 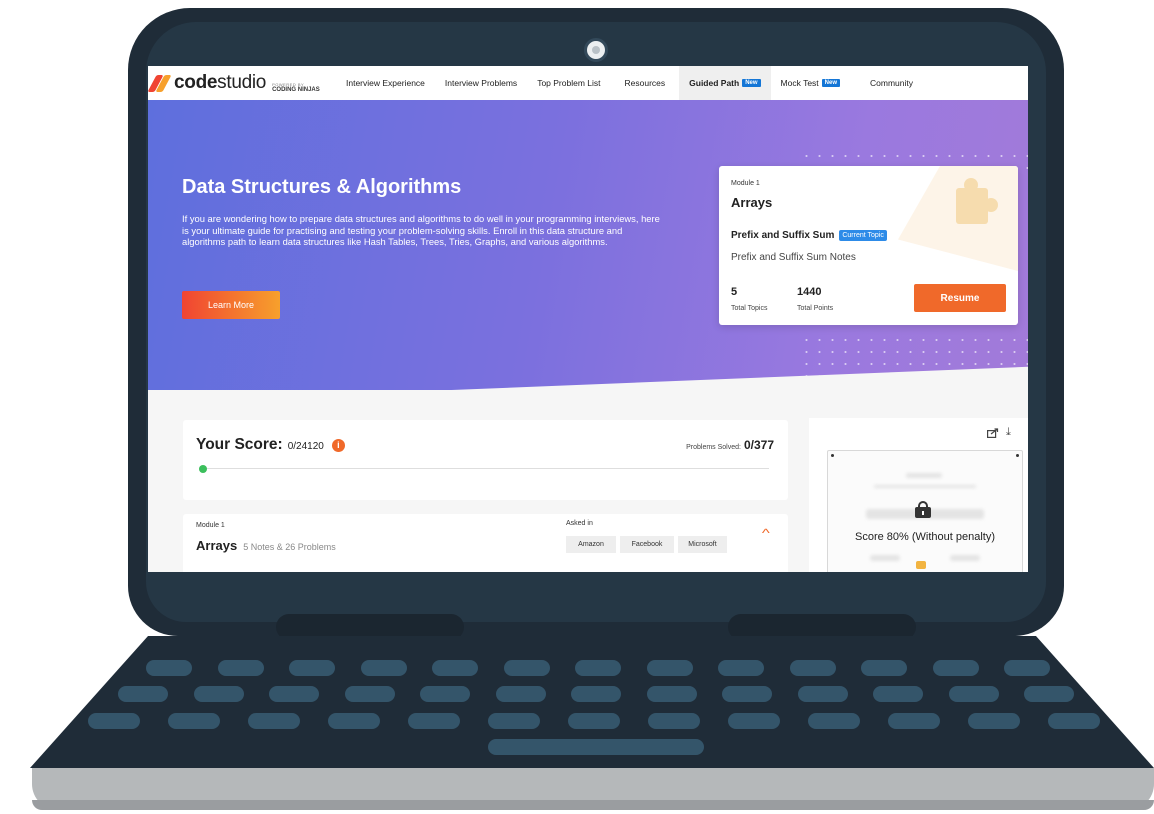 I want to click on nav-mock-test: Mock Test New, so click(x=810, y=83).